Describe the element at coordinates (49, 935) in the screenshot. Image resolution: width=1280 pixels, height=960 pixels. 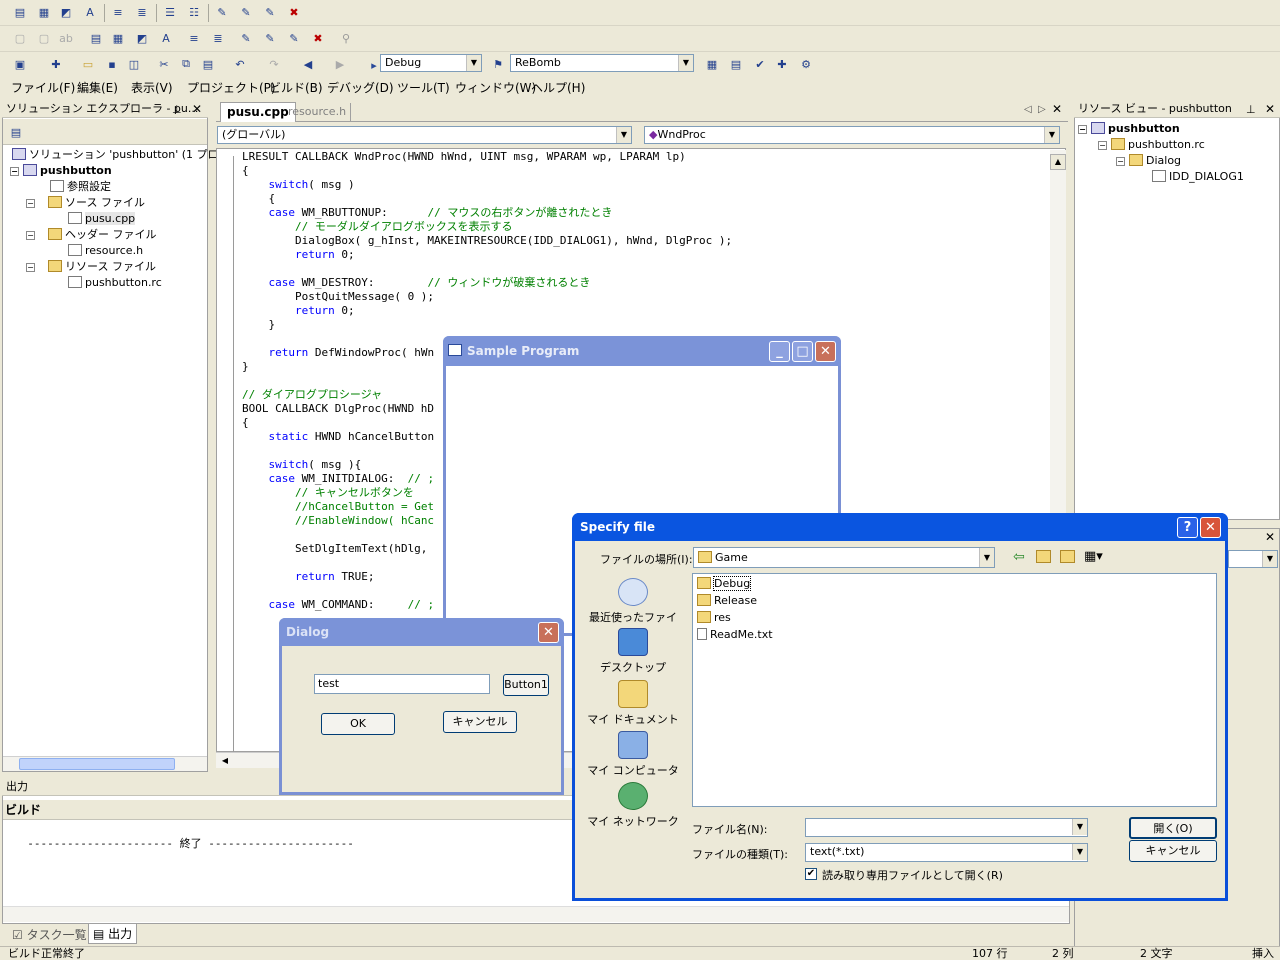
I see `tab-task-list: ☑ タスク一覧` at that location.